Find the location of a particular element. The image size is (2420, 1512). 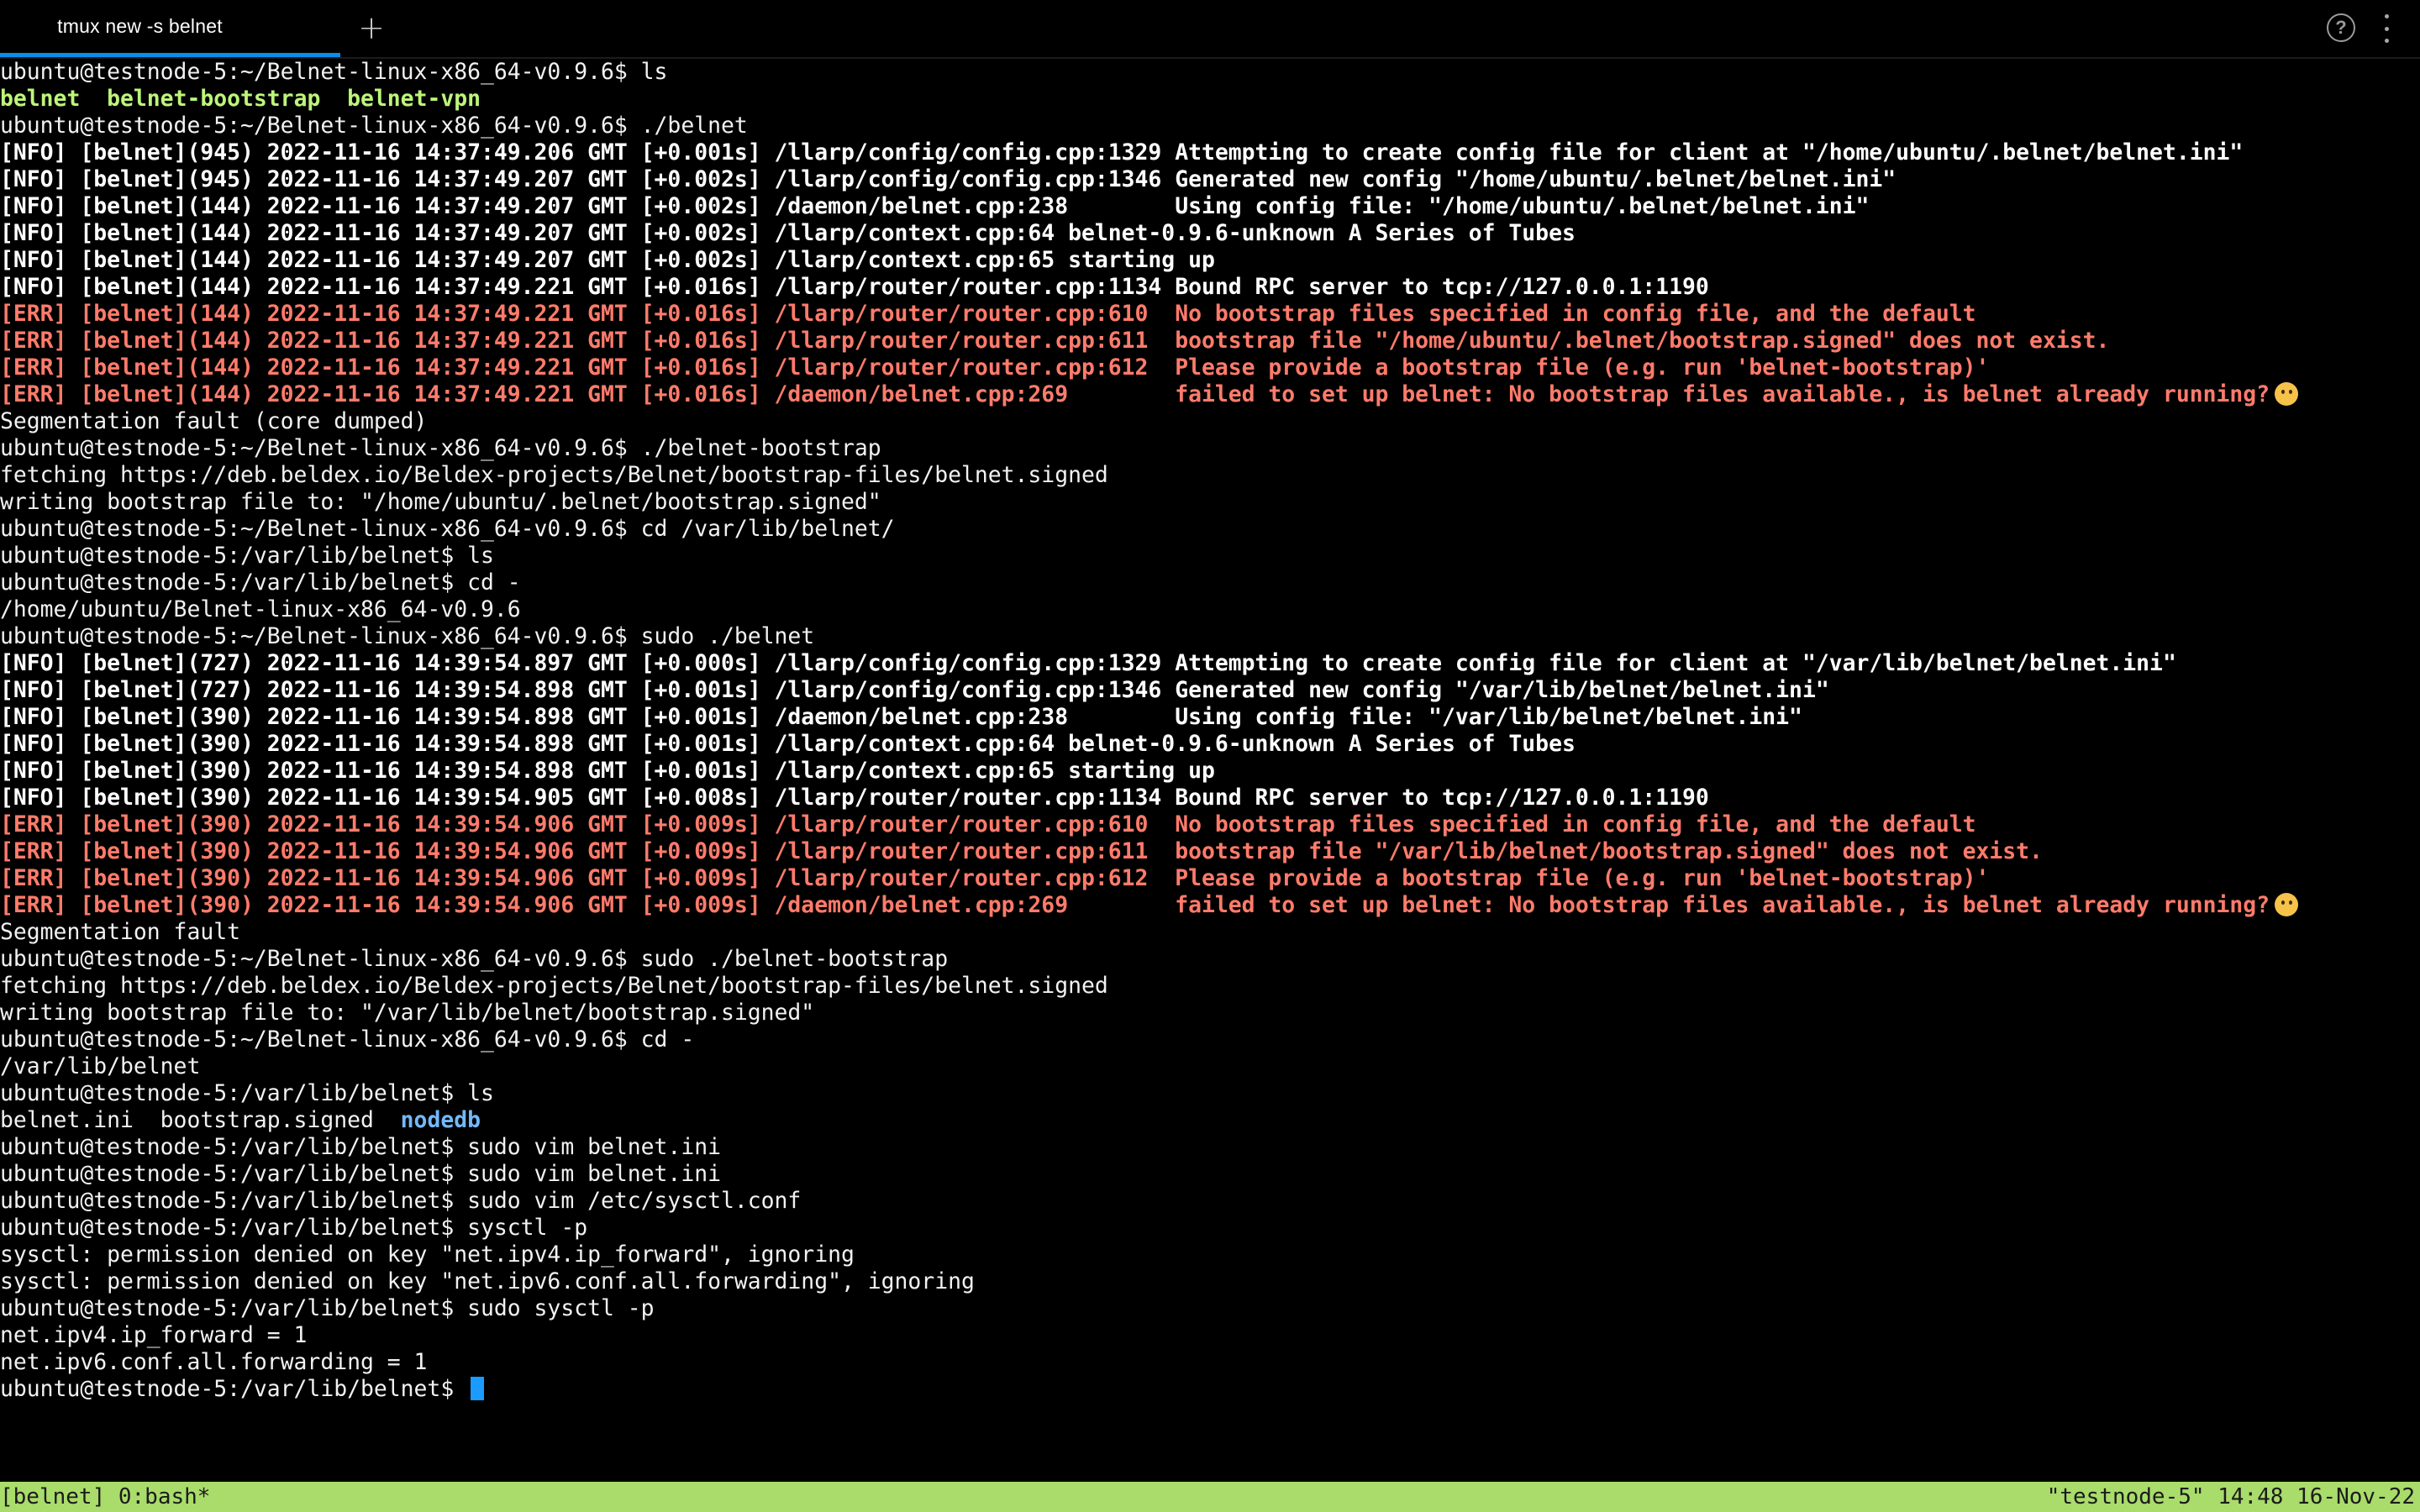

tab-title: tmux new -s belnet is located at coordinates (140, 26).